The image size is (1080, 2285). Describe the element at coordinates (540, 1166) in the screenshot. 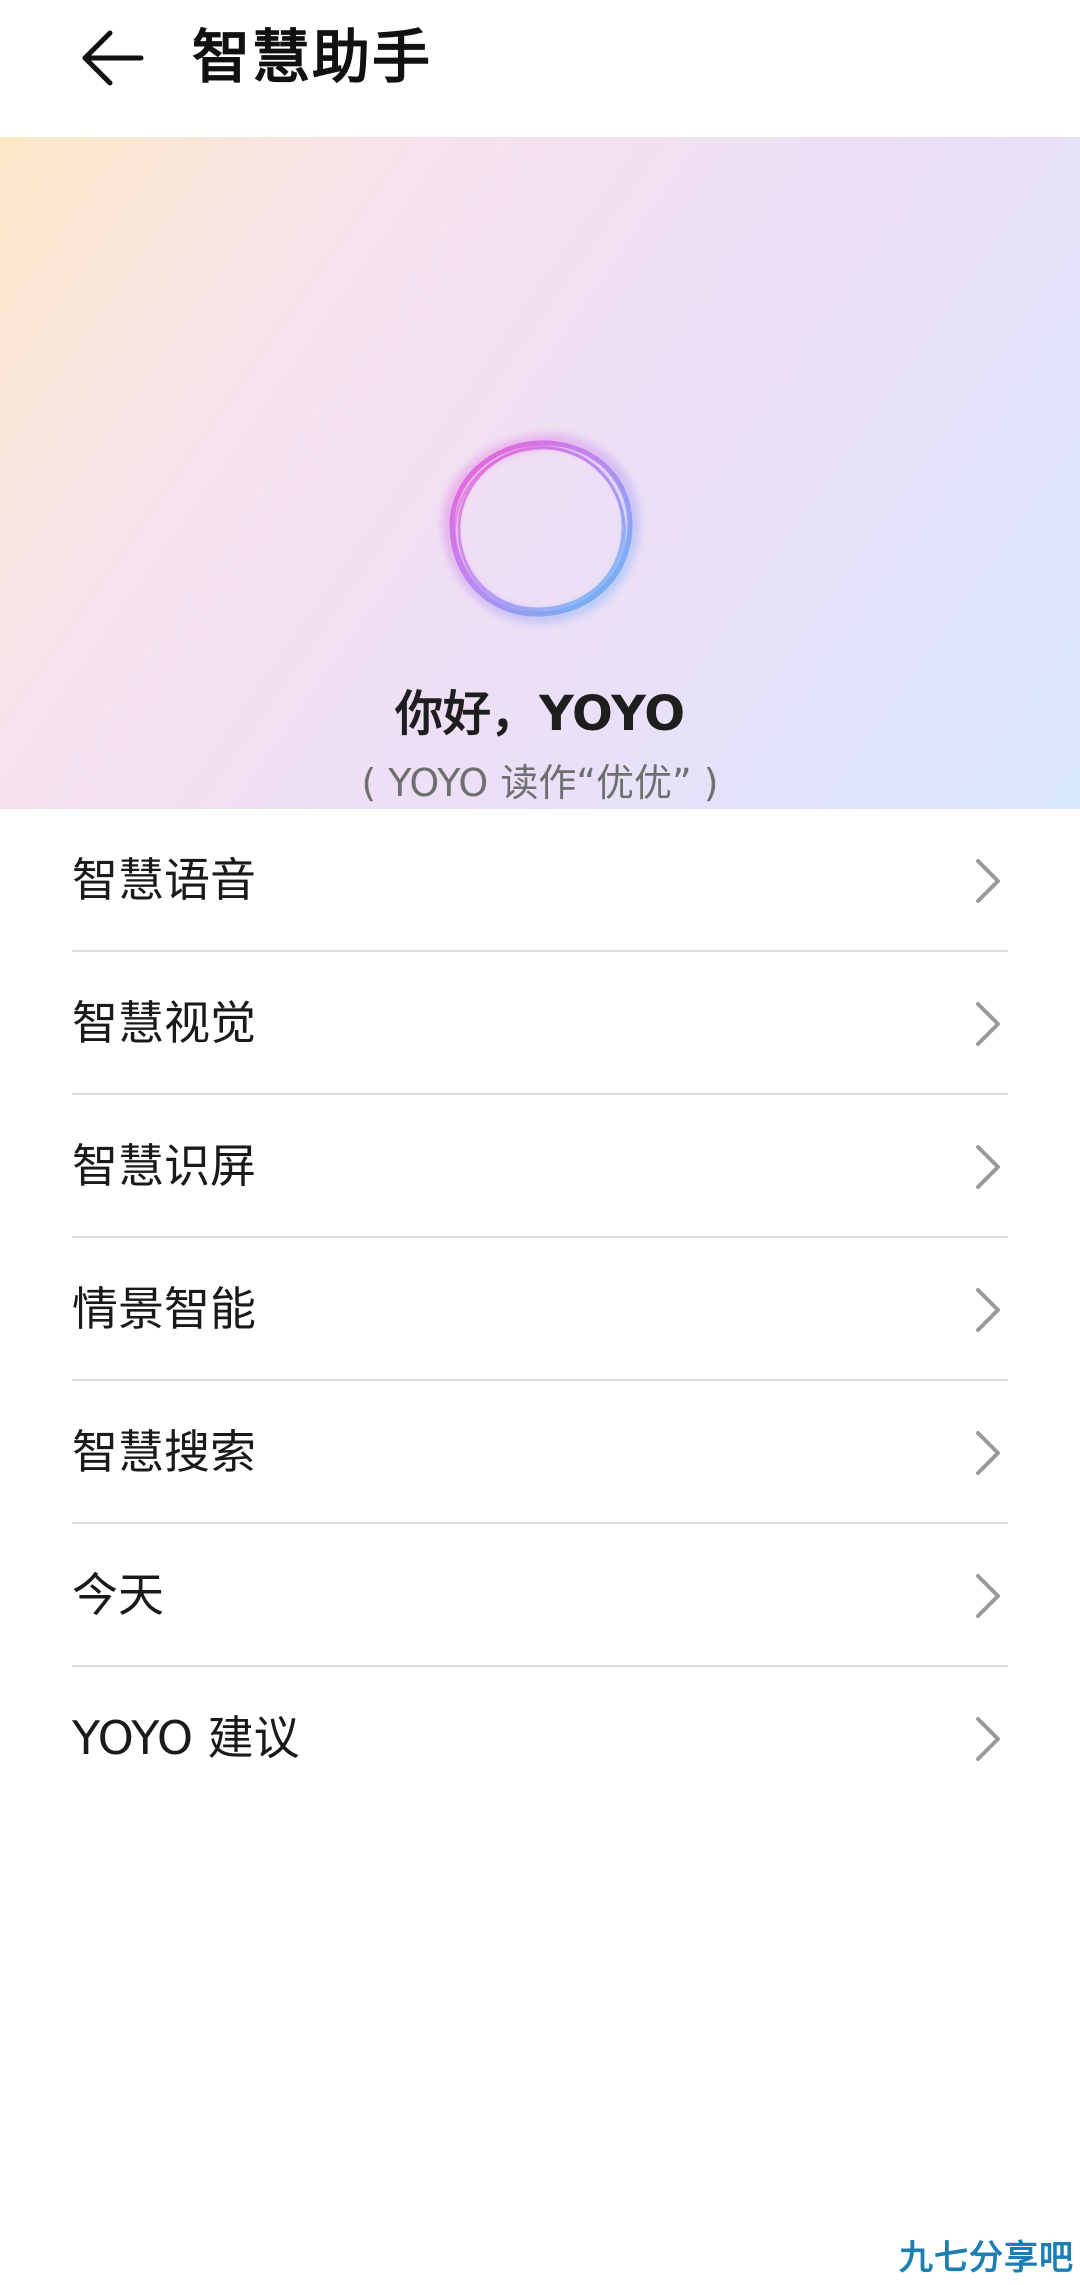

I see `menu-item-smart-screen-recognition: 智慧识屏` at that location.